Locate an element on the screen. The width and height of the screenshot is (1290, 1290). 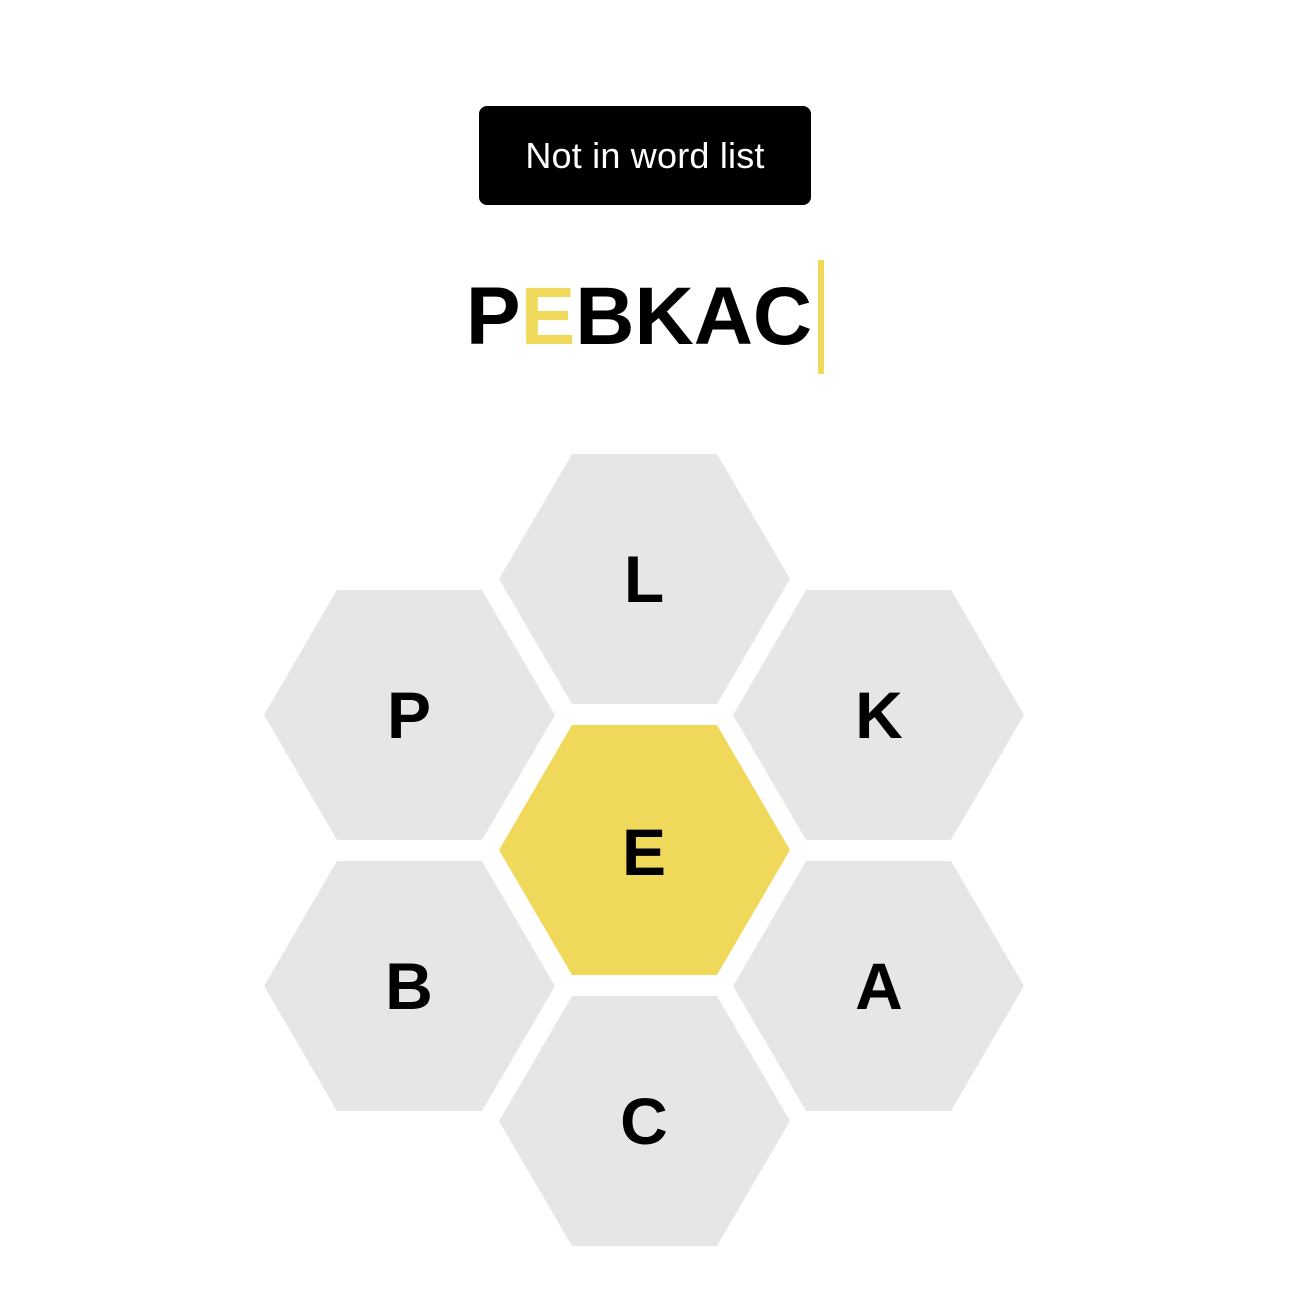
hive-cell-lower-left-letter: B is located at coordinates (409, 986).